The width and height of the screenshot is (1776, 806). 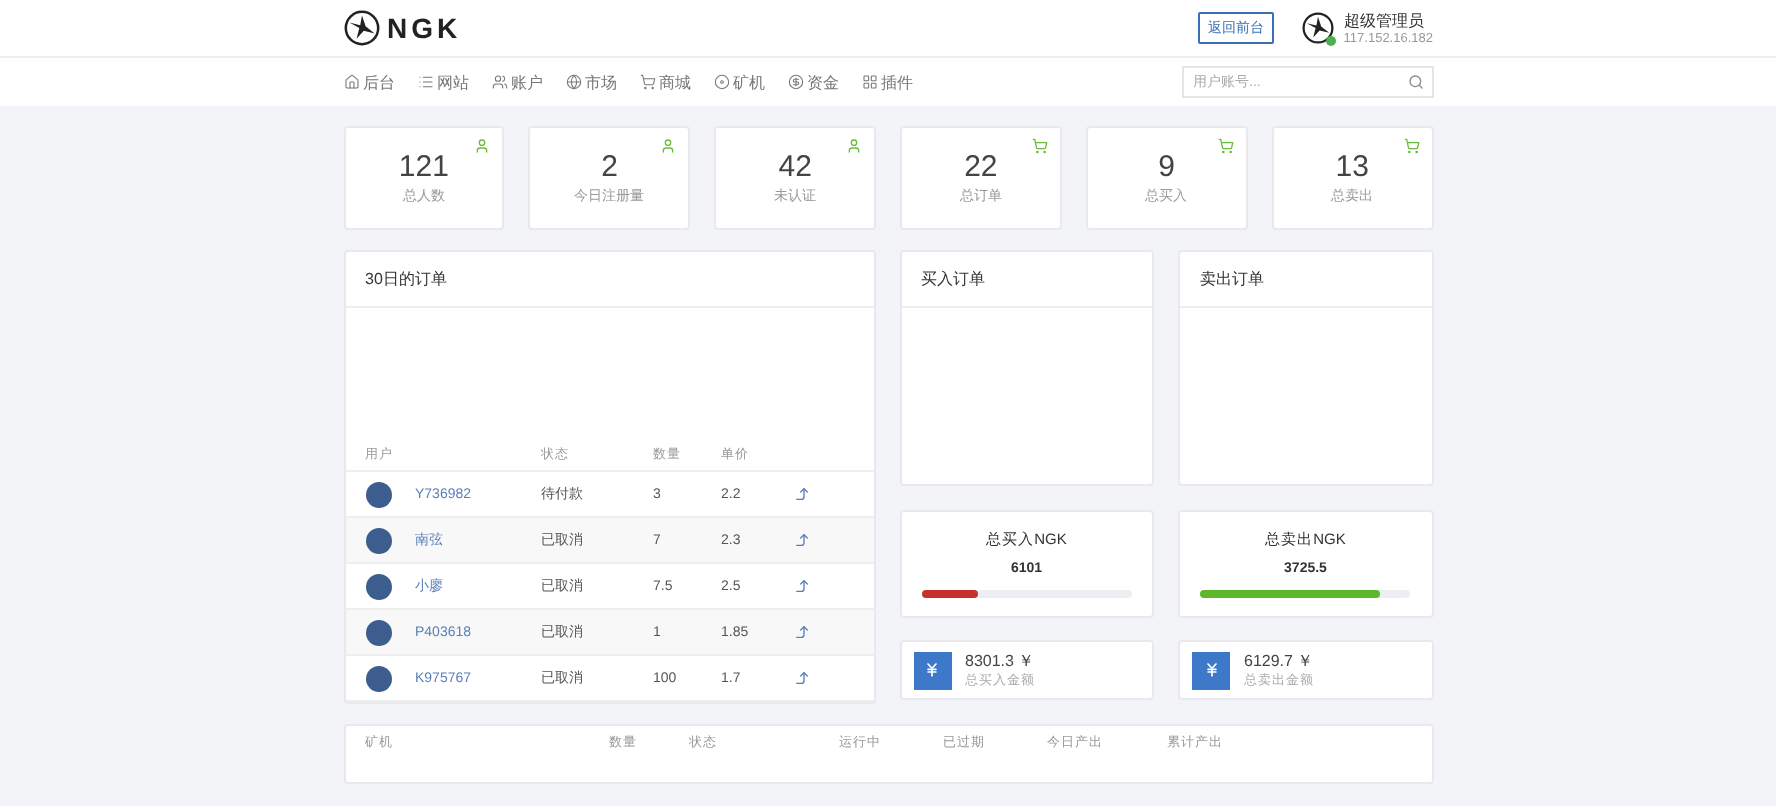 What do you see at coordinates (423, 167) in the screenshot?
I see `stat-value: 121` at bounding box center [423, 167].